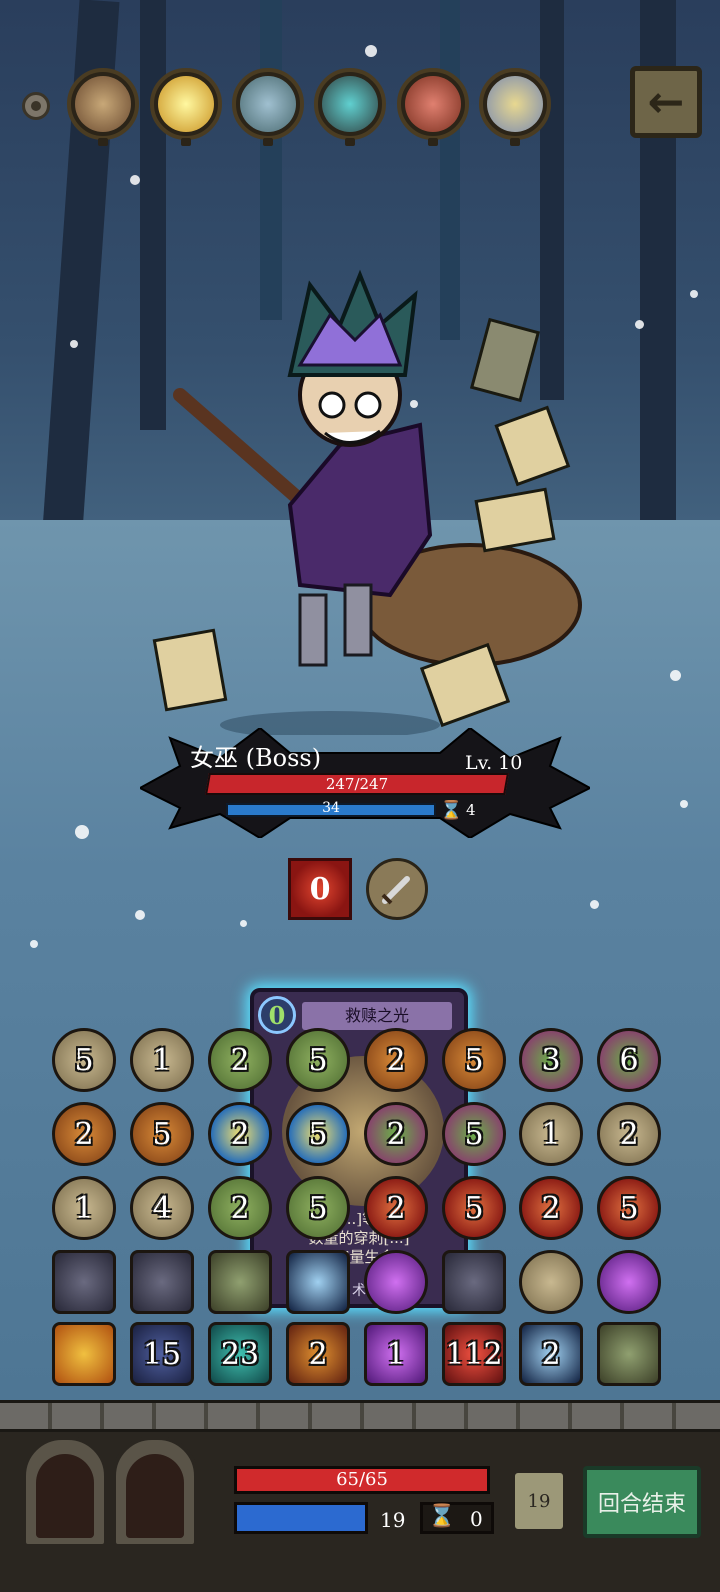 This screenshot has height=1592, width=720. Describe the element at coordinates (393, 1520) in the screenshot. I see `player-shield-value: 19` at that location.